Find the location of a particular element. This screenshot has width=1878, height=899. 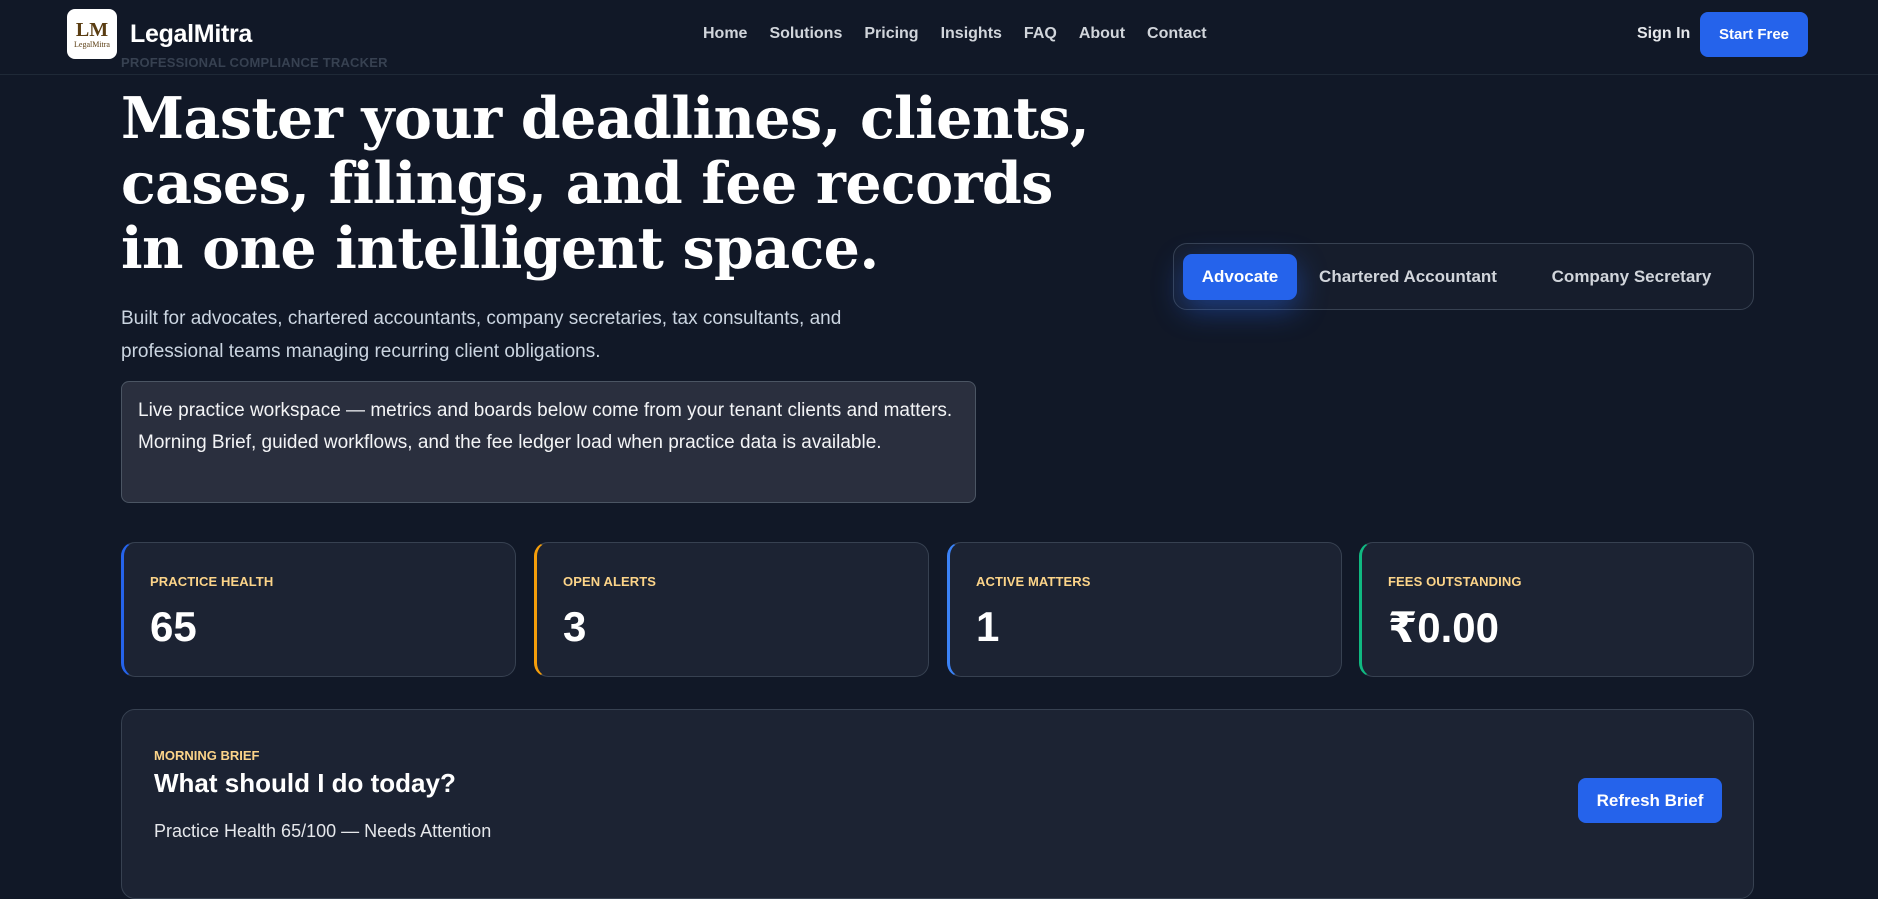

stat-card-open-alerts: OPEN ALERTS 3 is located at coordinates (731, 609).